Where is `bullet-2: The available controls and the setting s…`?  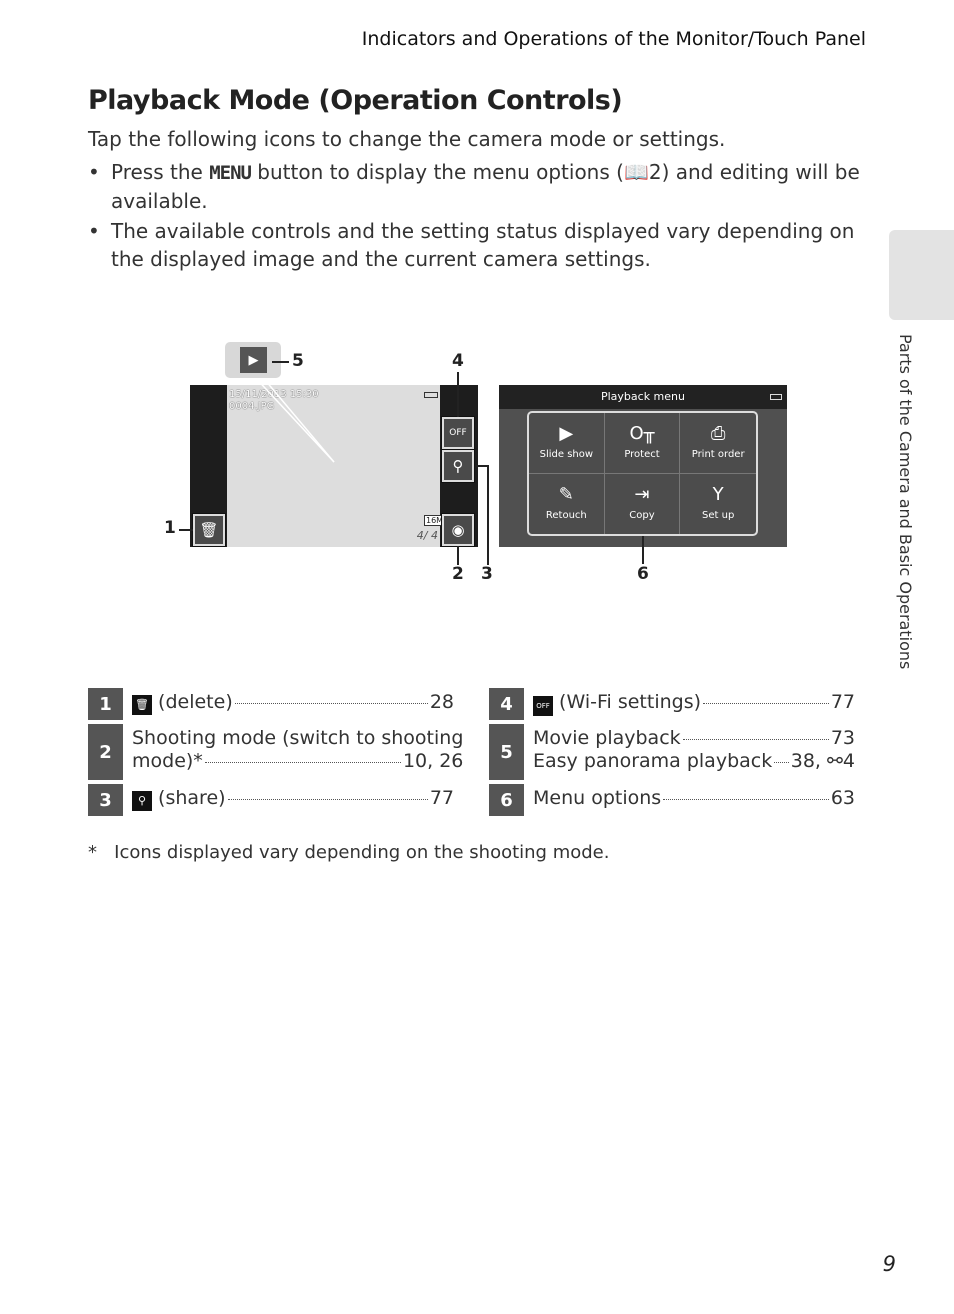
bullet-2: The available controls and the setting s… is located at coordinates (478, 245).